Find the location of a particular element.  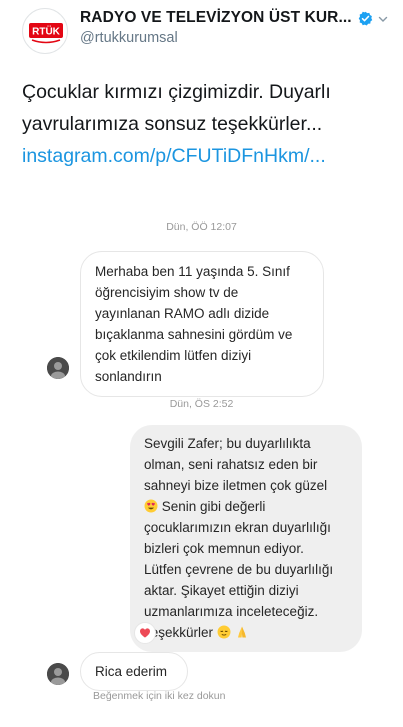

logo-text: RTÜK is located at coordinates (46, 31).